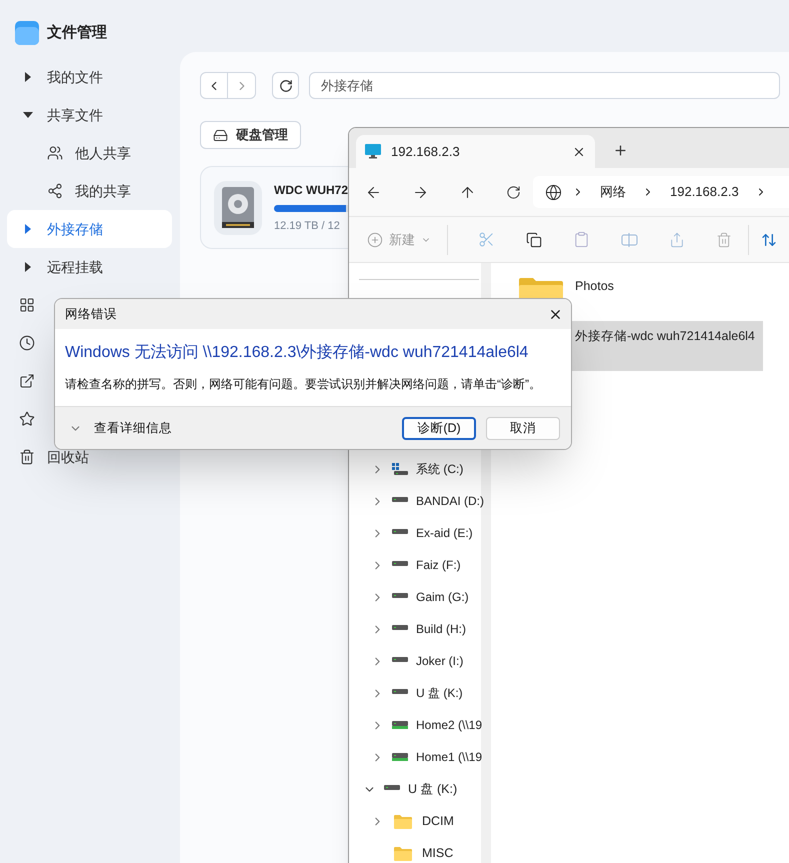 The height and width of the screenshot is (863, 789). I want to click on disk-usage: 12.19 TB / 12, so click(307, 226).